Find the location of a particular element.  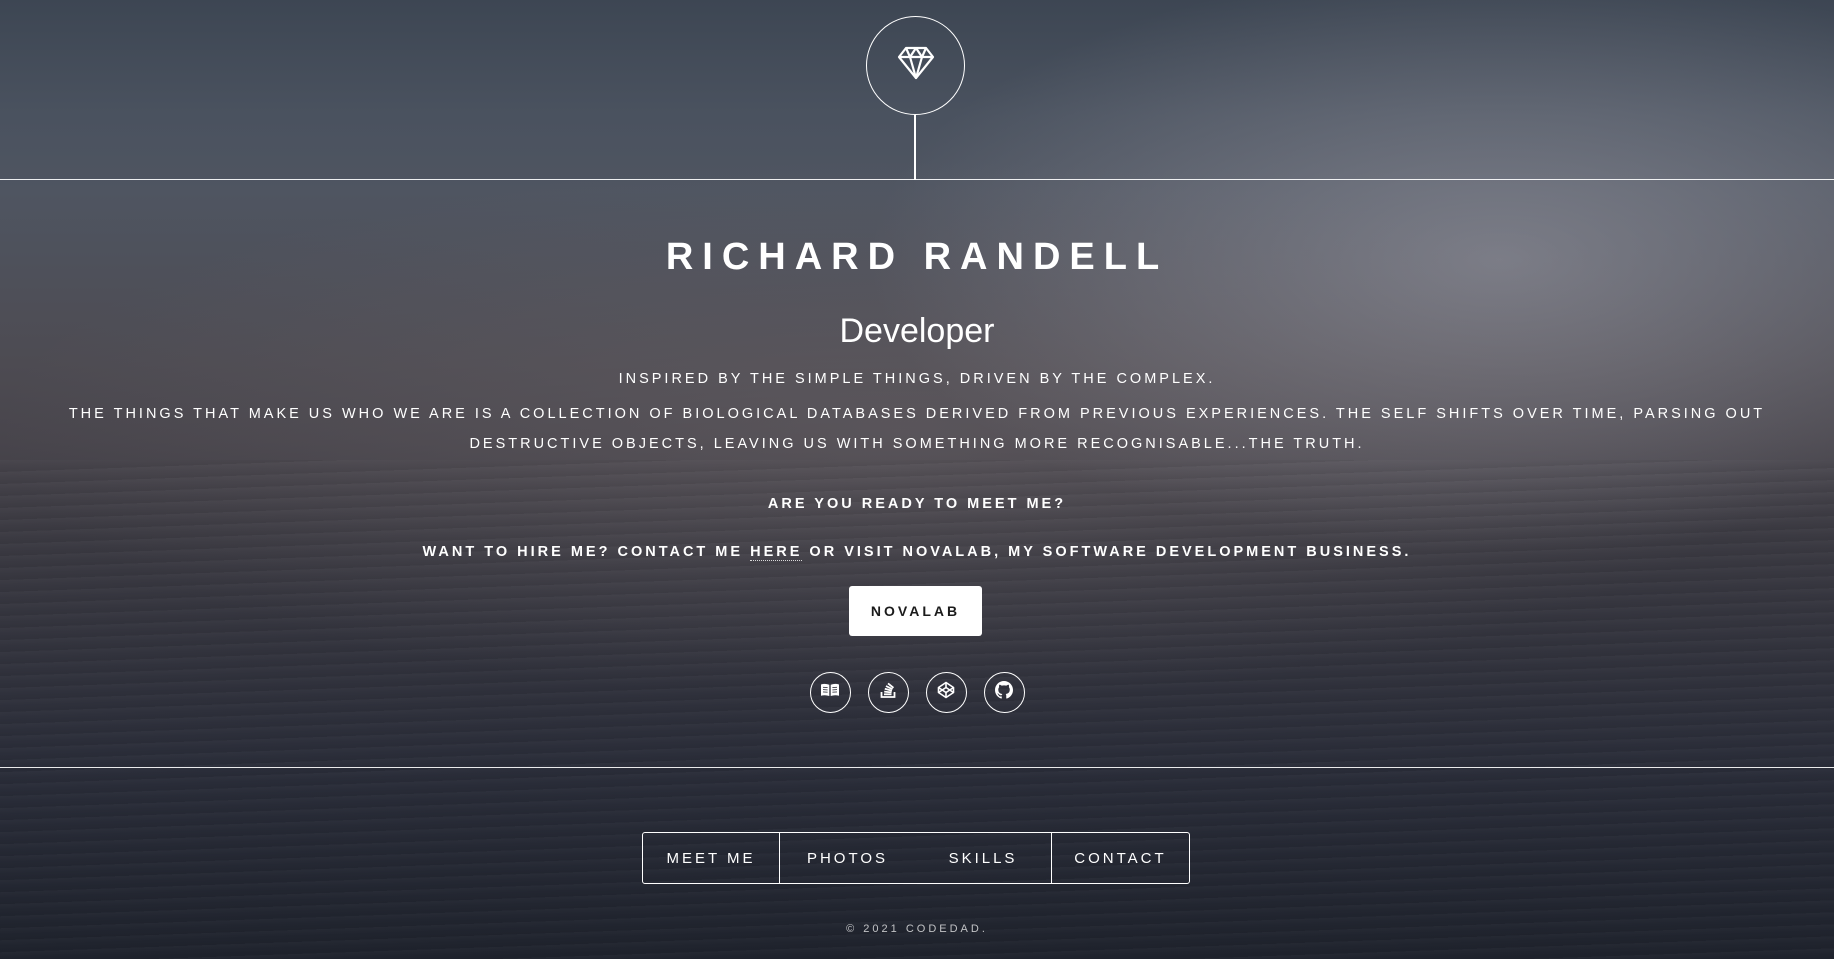

footer-copyright: © 2021 CODEDAD. is located at coordinates (917, 929).